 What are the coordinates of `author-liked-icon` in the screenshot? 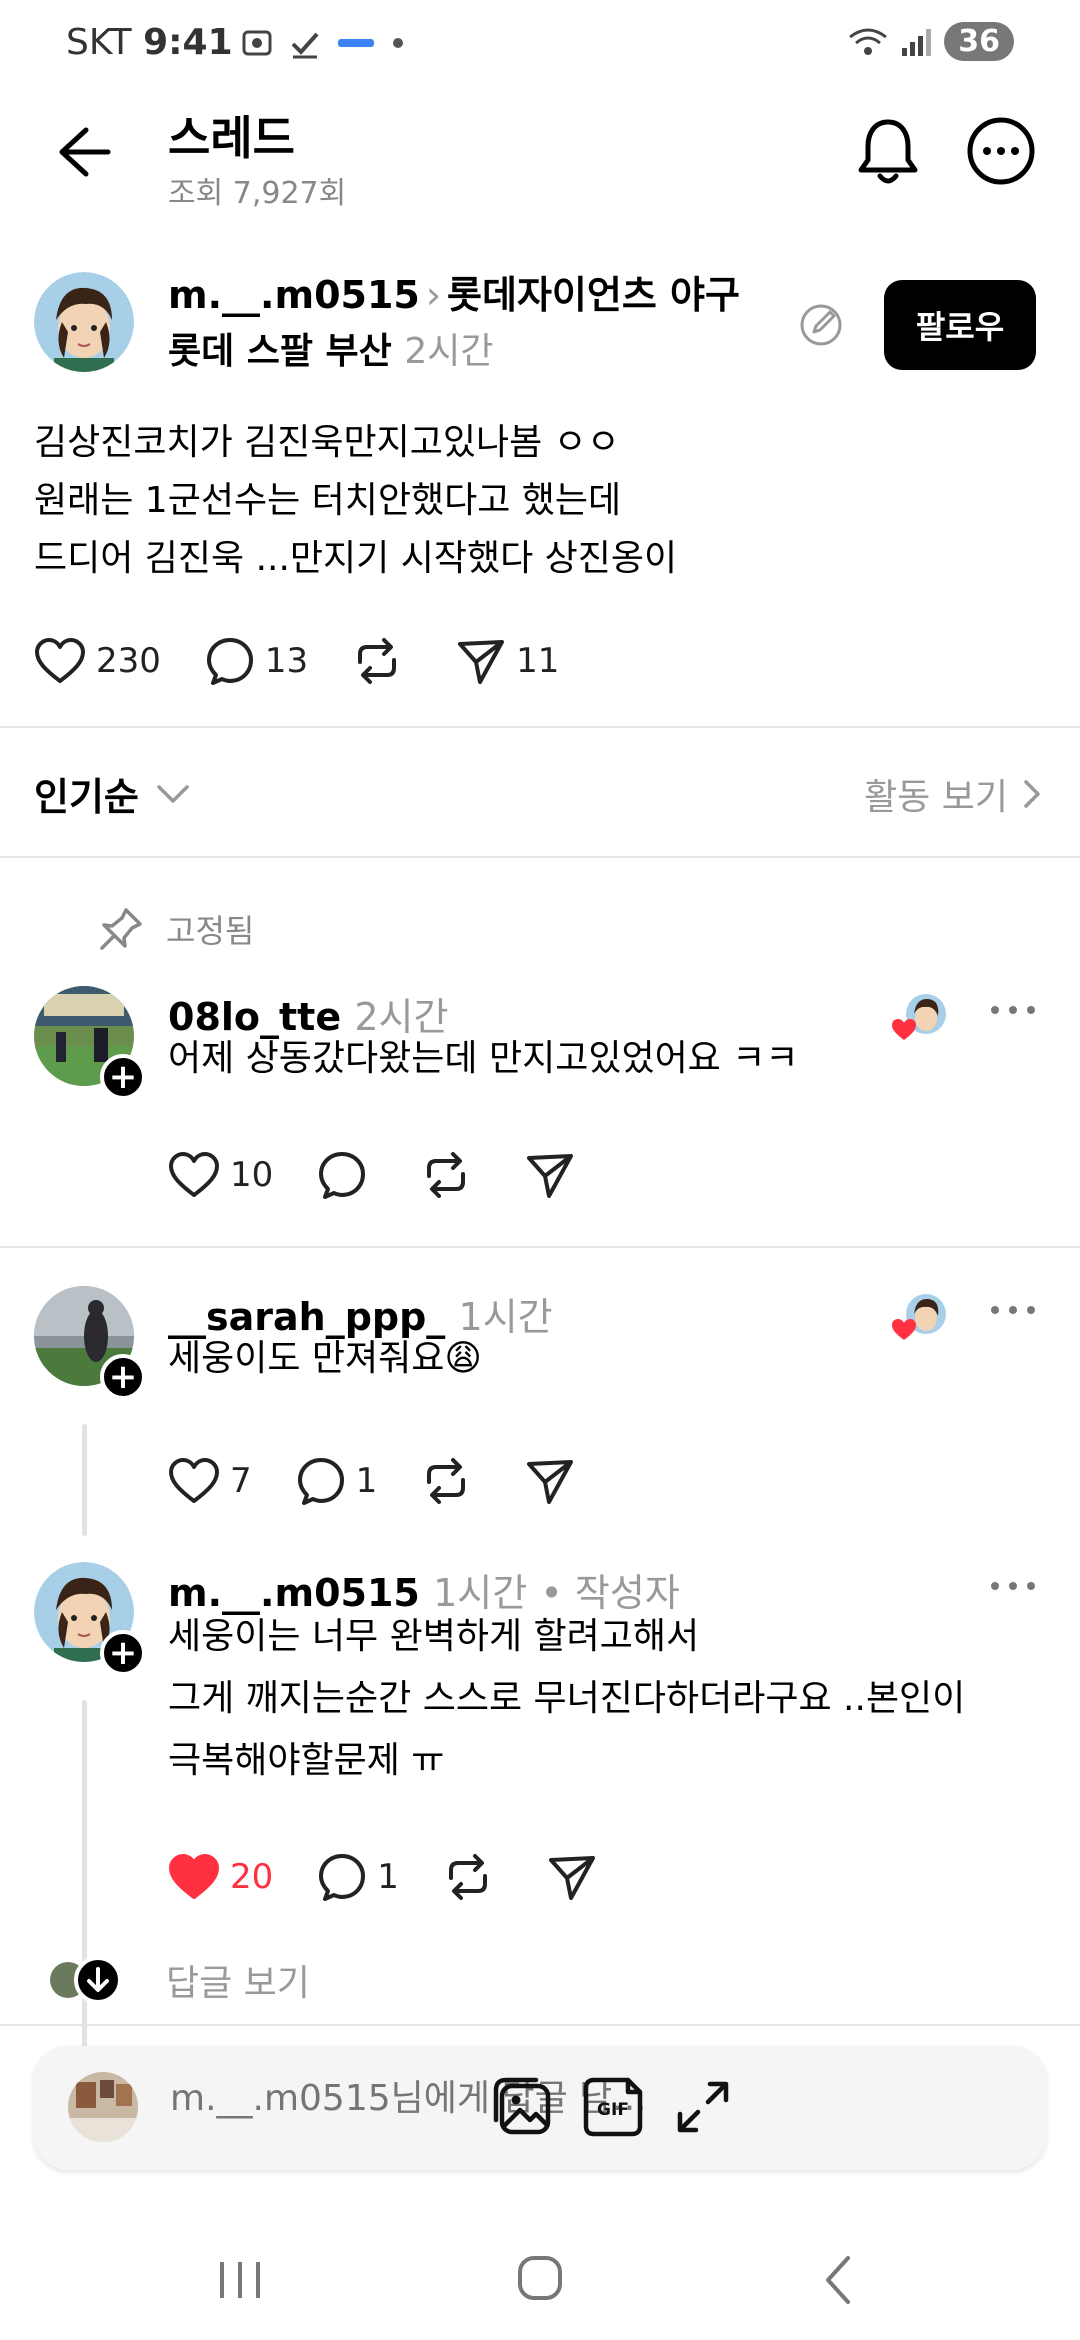 It's located at (920, 1317).